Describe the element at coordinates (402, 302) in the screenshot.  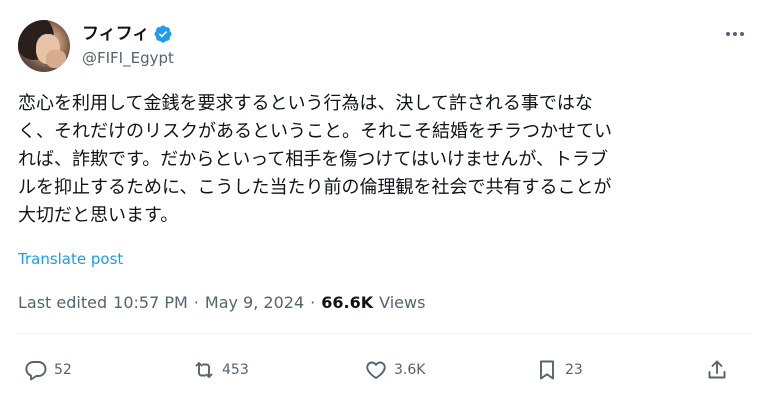
I see `views-label: Views` at that location.